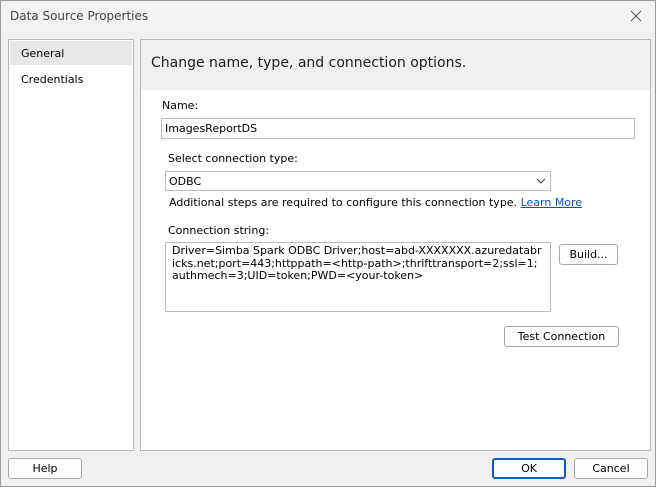 The width and height of the screenshot is (656, 487). Describe the element at coordinates (219, 230) in the screenshot. I see `connection-string-label: Connection string:` at that location.